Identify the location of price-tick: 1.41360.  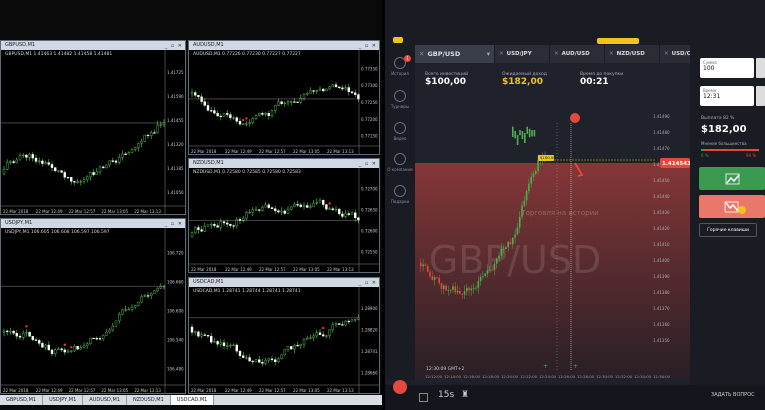
(661, 324).